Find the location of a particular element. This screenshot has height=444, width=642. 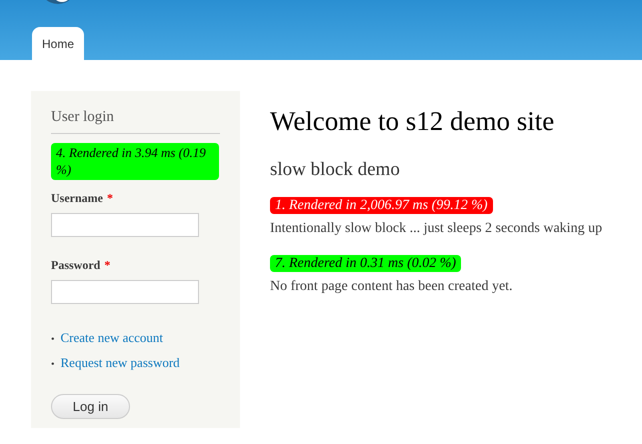

field-label: Password is located at coordinates (75, 265).